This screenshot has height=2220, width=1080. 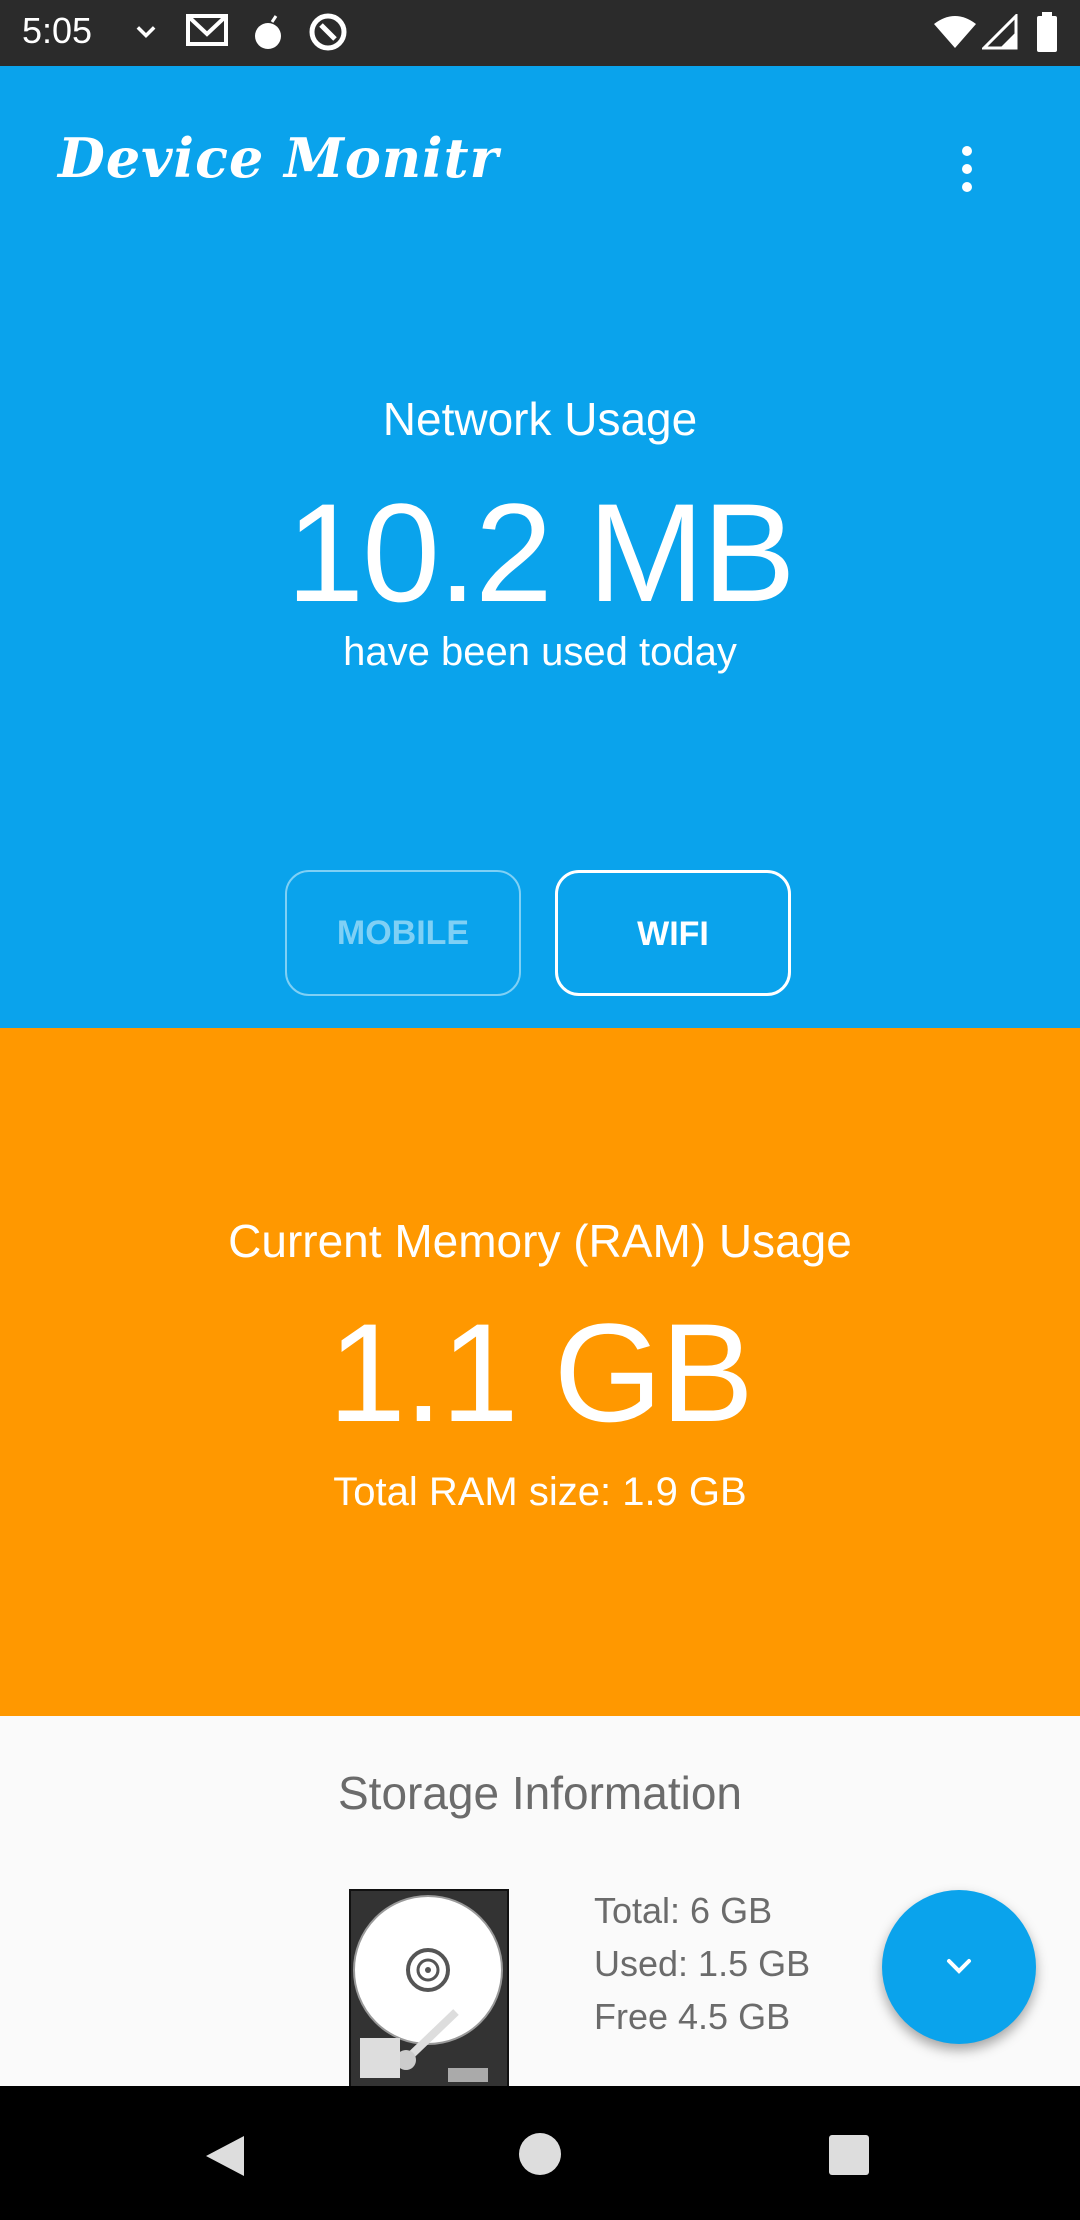 What do you see at coordinates (999, 33) in the screenshot?
I see `signal-icon` at bounding box center [999, 33].